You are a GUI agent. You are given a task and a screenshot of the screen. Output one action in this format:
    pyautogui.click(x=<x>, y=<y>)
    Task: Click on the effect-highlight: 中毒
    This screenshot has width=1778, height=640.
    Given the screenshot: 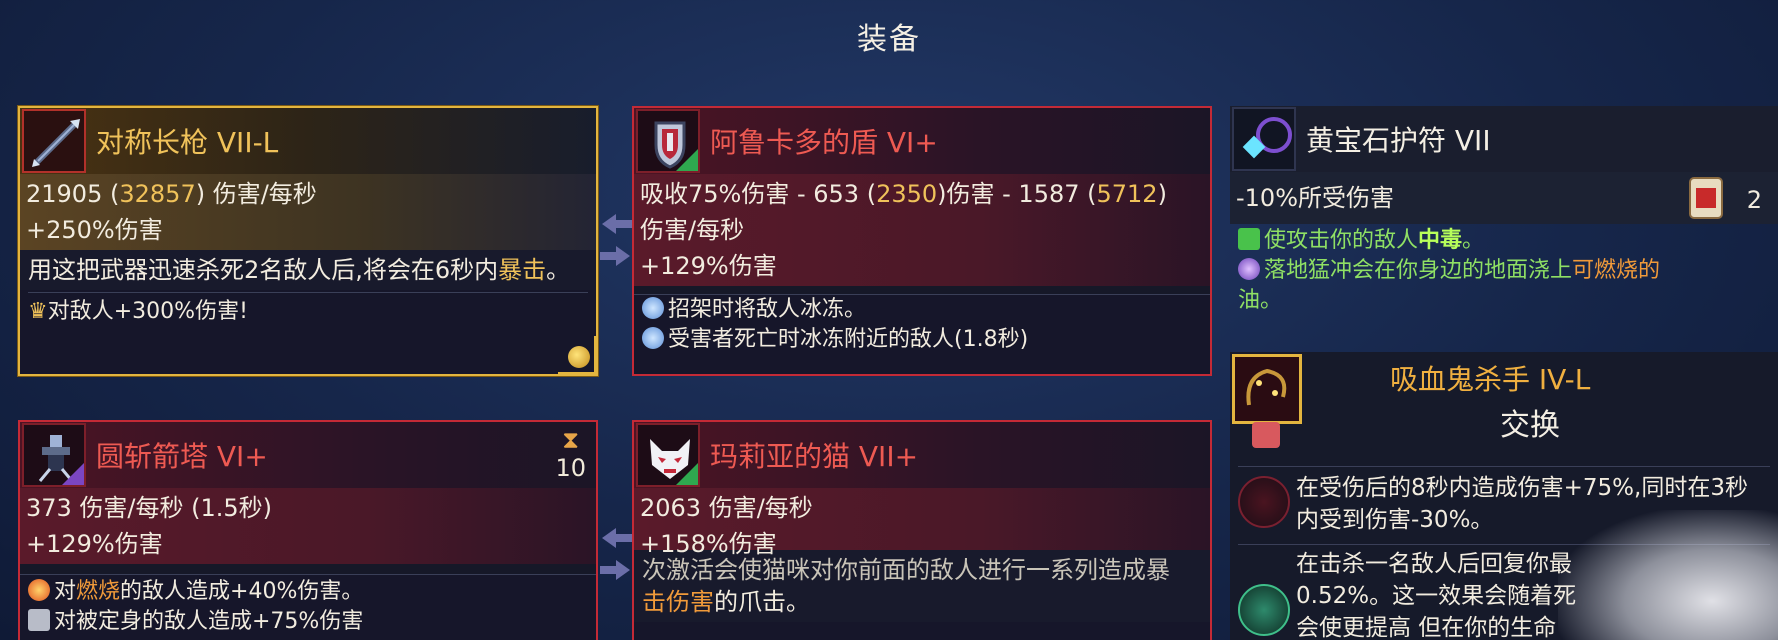 What is the action you would take?
    pyautogui.click(x=1440, y=240)
    